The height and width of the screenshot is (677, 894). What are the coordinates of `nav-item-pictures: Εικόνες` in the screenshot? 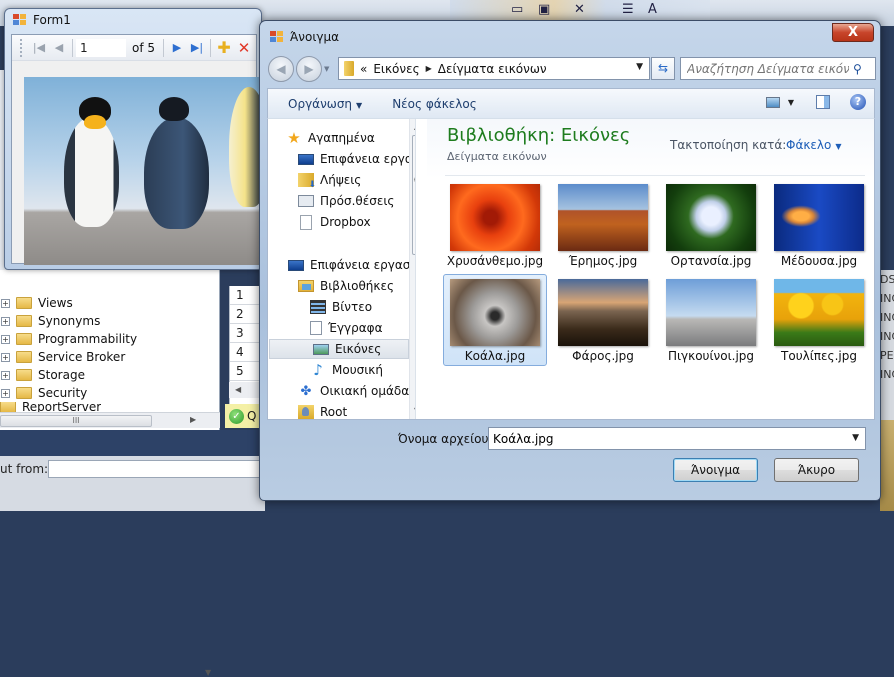 It's located at (339, 349).